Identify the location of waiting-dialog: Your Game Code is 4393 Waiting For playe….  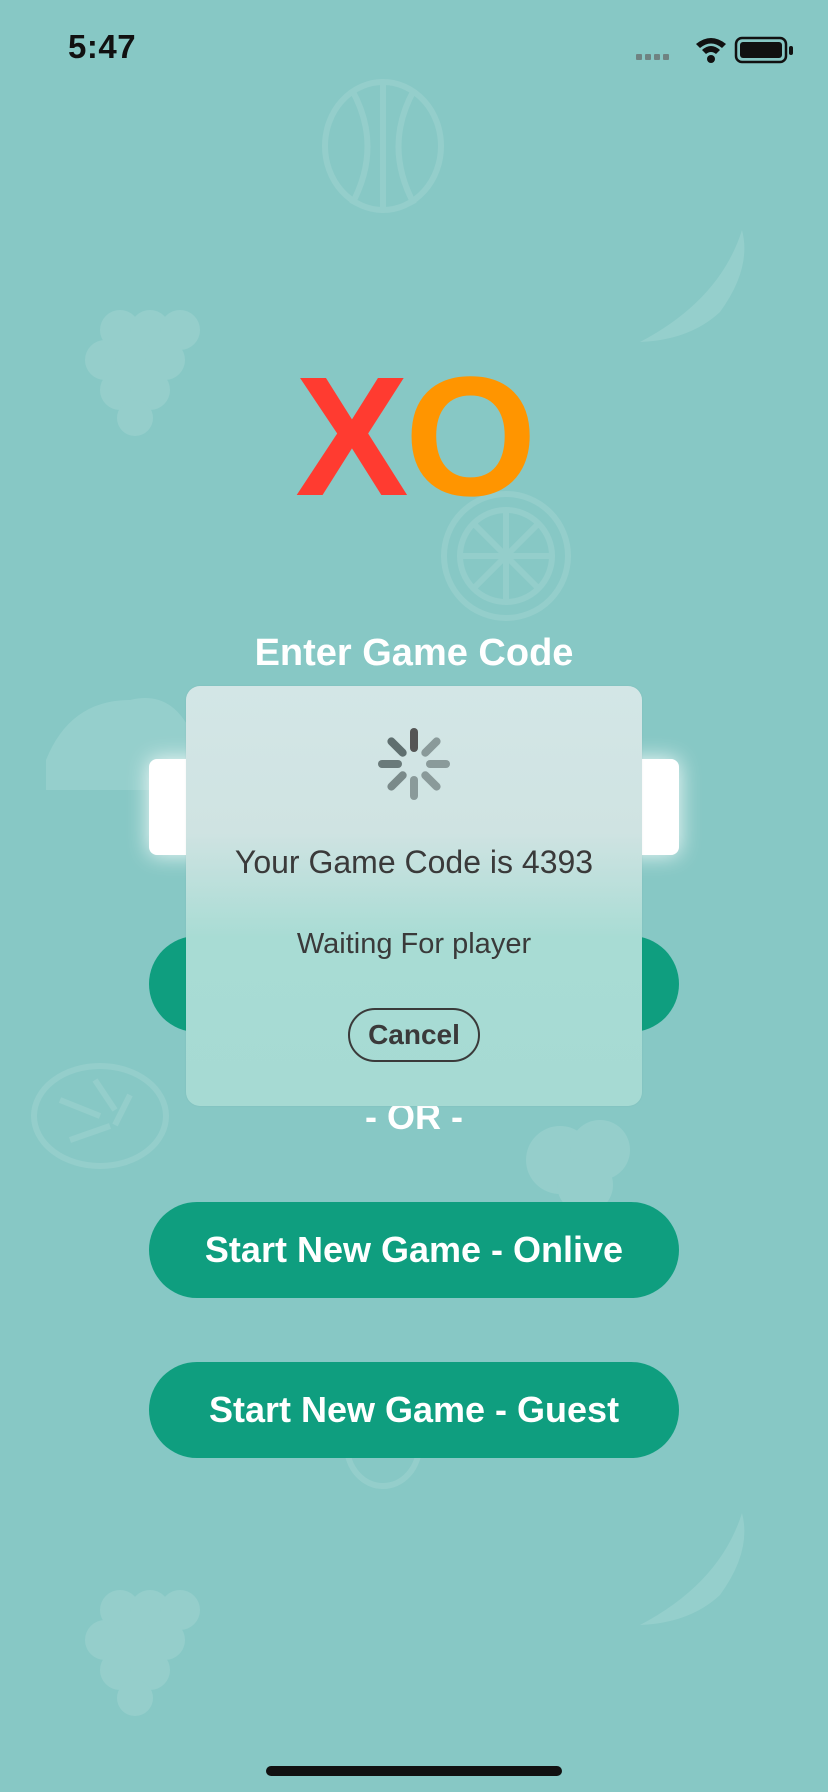
(414, 896).